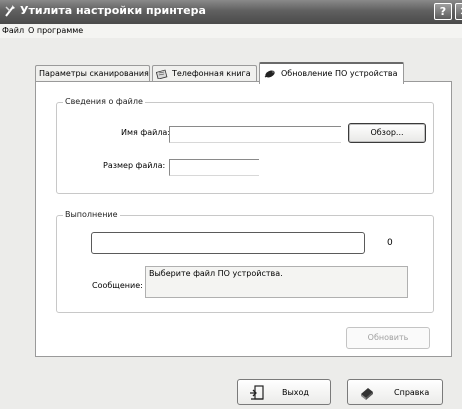  I want to click on filename-field, so click(255, 134).